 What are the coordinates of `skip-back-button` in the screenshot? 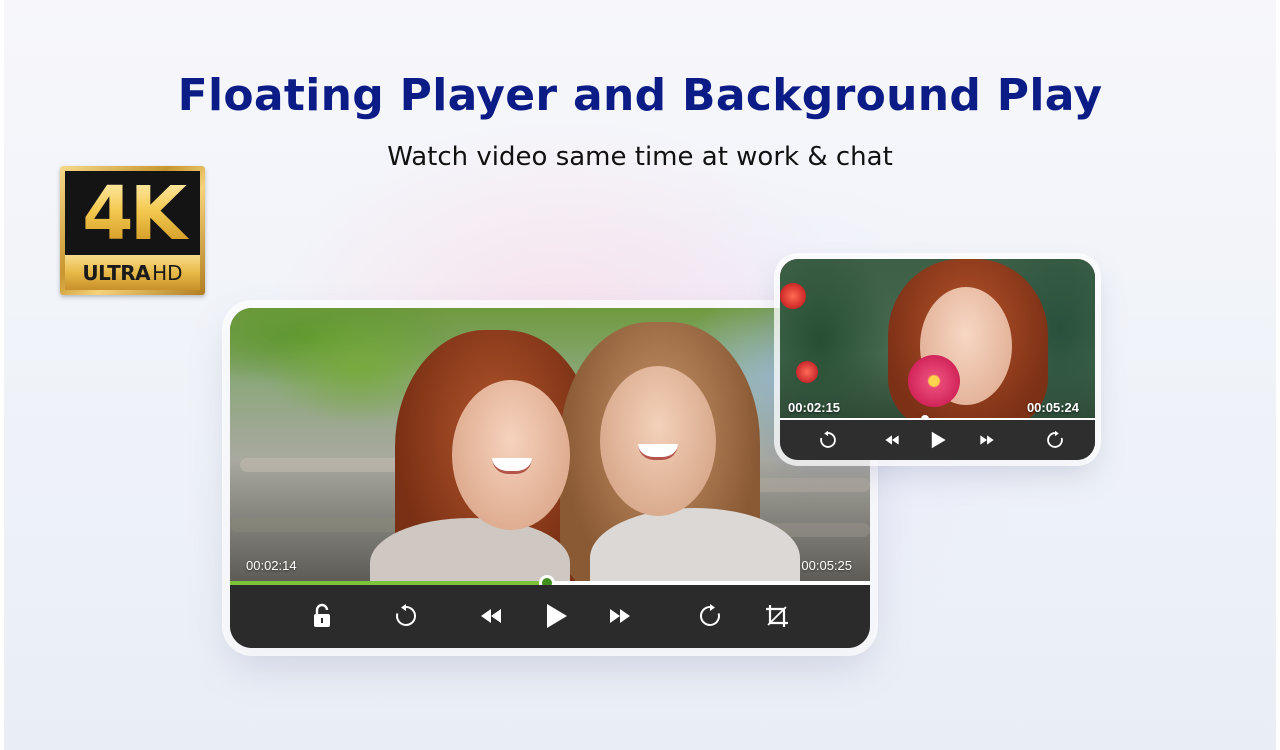 It's located at (491, 616).